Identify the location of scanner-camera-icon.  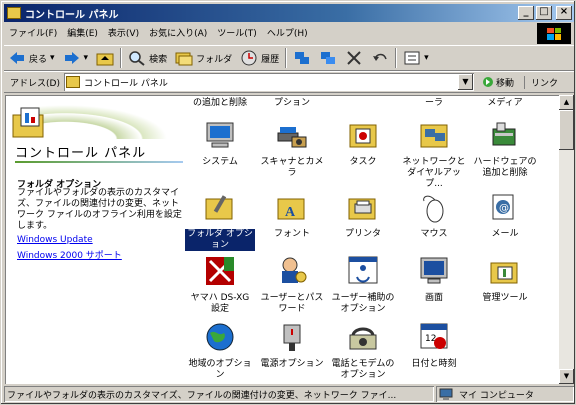
(292, 137).